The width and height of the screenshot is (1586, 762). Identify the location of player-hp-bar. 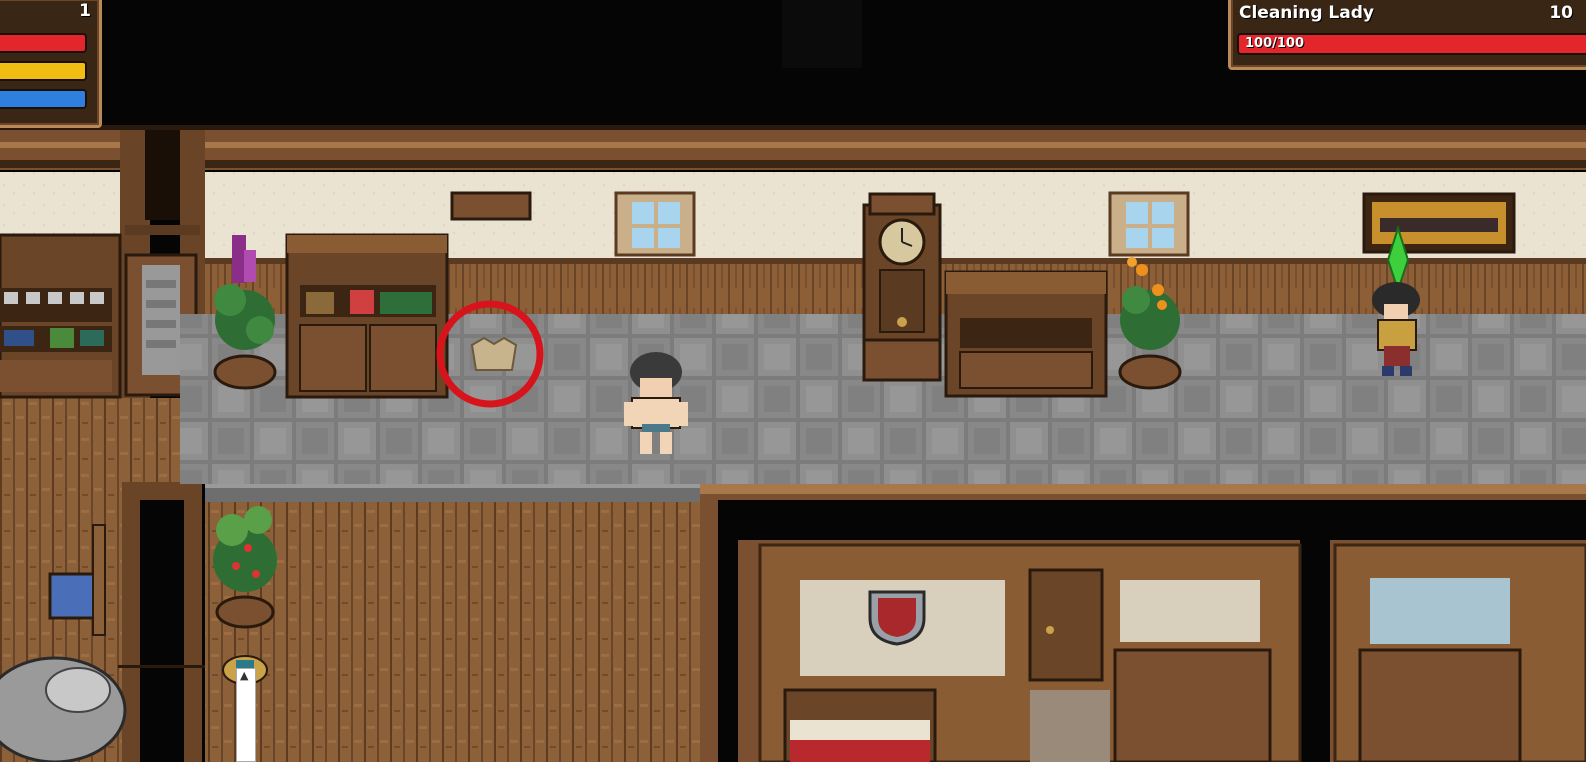
(43, 43).